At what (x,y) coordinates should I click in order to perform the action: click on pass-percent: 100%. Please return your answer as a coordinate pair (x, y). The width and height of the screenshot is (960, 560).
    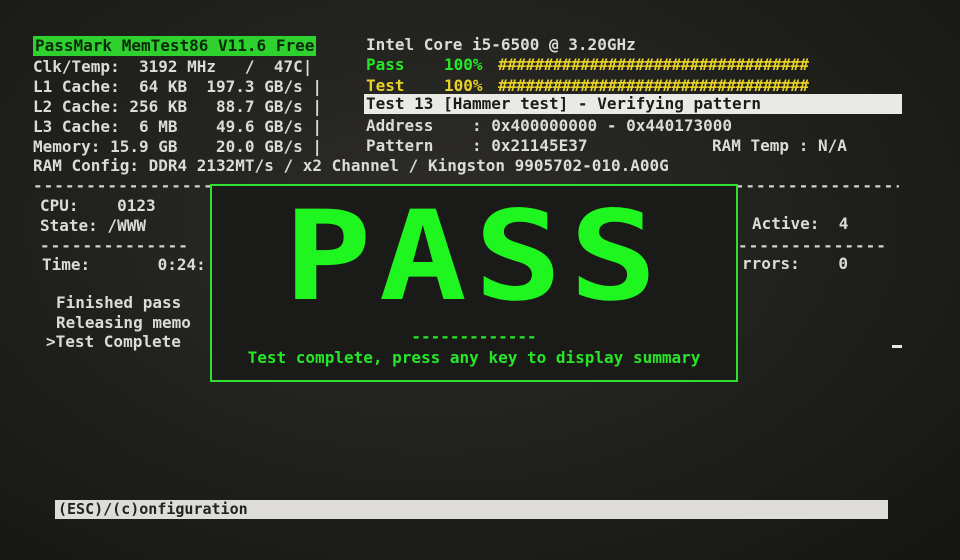
    Looking at the image, I should click on (463, 64).